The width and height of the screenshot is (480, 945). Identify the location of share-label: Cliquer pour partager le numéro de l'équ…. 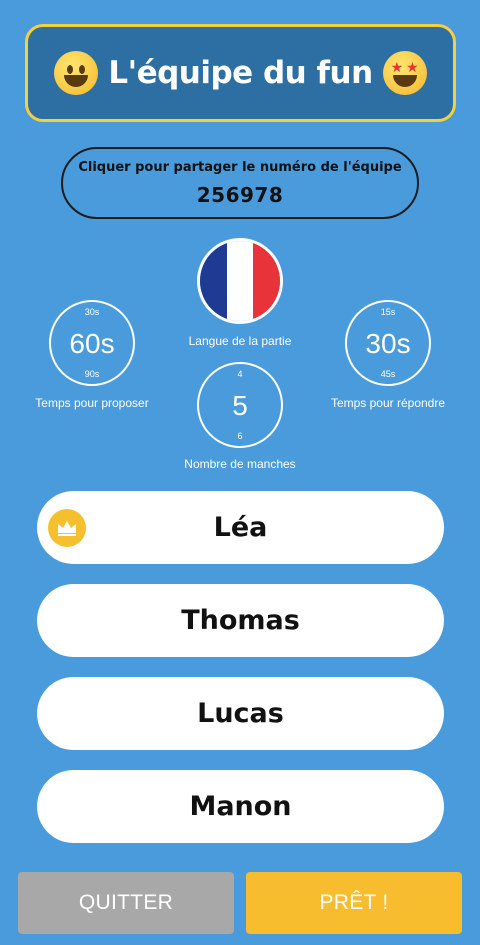
(240, 167).